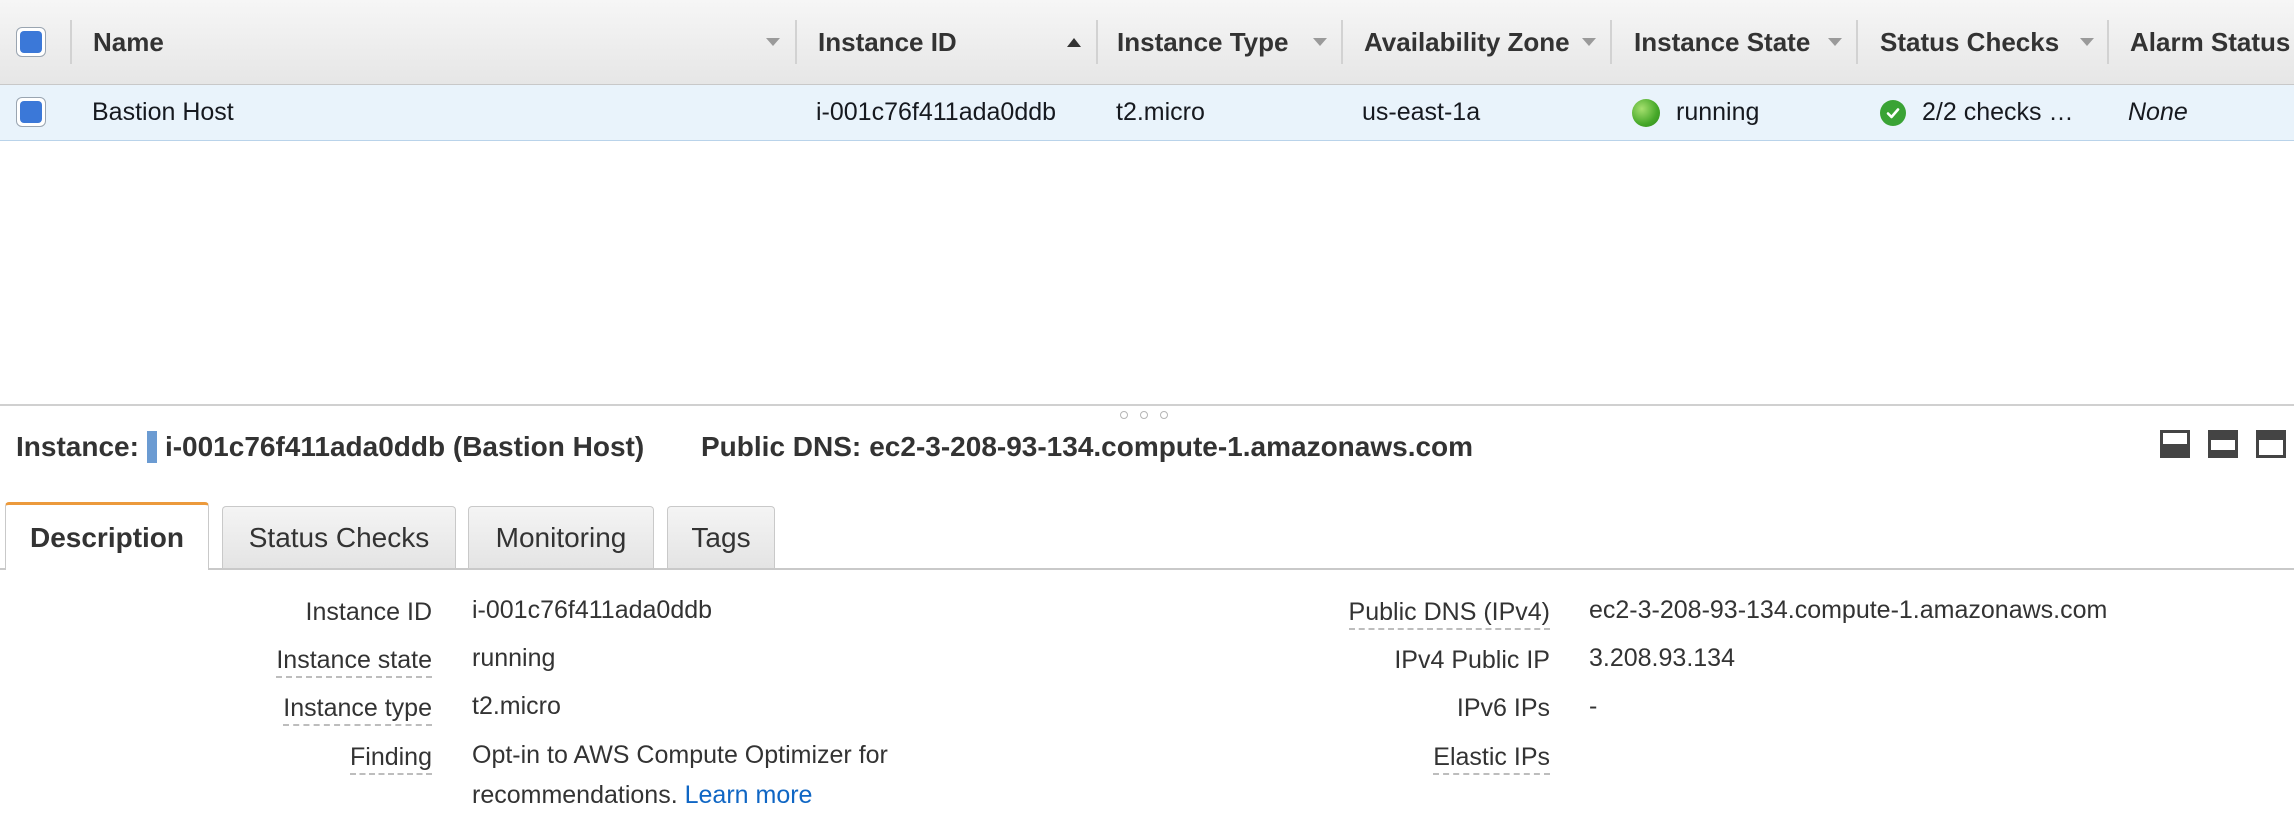 This screenshot has height=826, width=2294. What do you see at coordinates (1147, 569) in the screenshot?
I see `tabs-baseline` at bounding box center [1147, 569].